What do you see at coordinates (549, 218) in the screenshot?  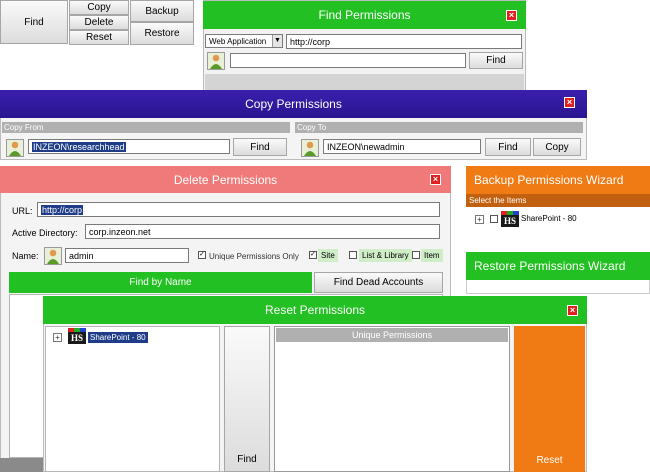 I see `backup-tree-label: SharePoint - 80` at bounding box center [549, 218].